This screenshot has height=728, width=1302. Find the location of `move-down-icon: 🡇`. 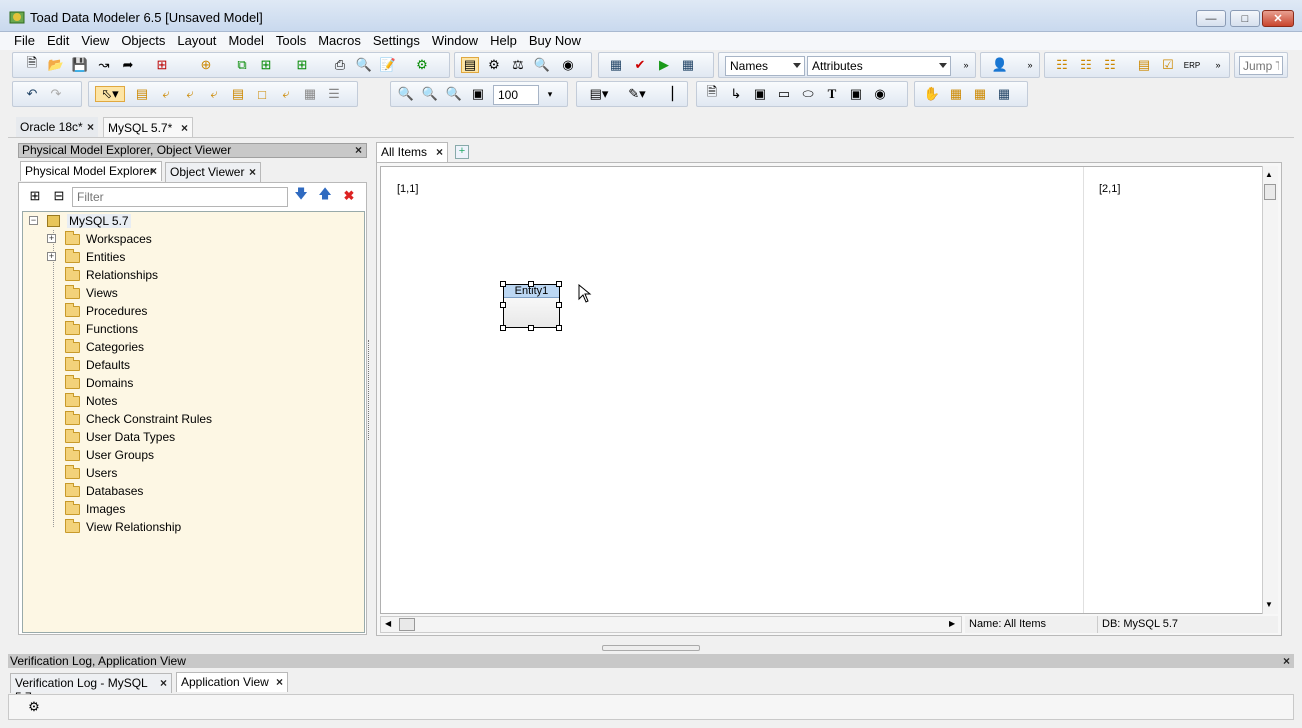

move-down-icon: 🡇 is located at coordinates (301, 195).